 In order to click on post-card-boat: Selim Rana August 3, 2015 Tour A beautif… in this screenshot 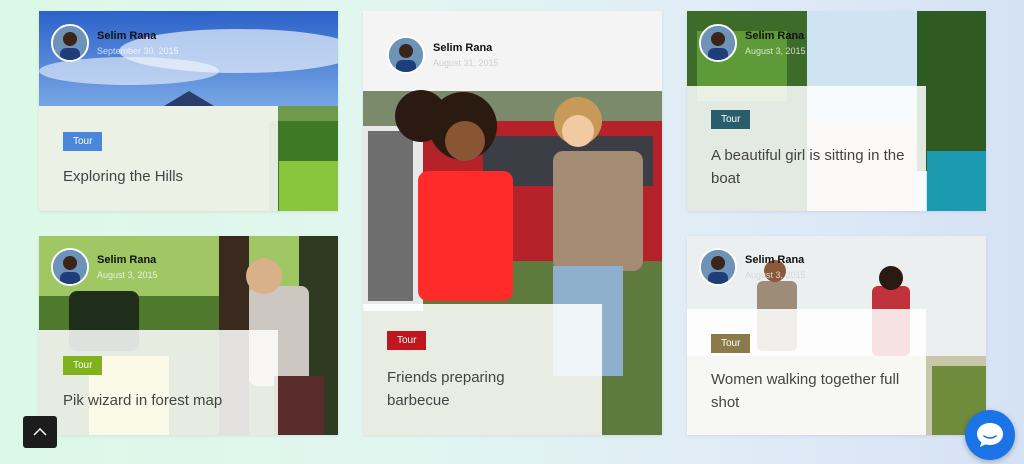, I will do `click(836, 111)`.